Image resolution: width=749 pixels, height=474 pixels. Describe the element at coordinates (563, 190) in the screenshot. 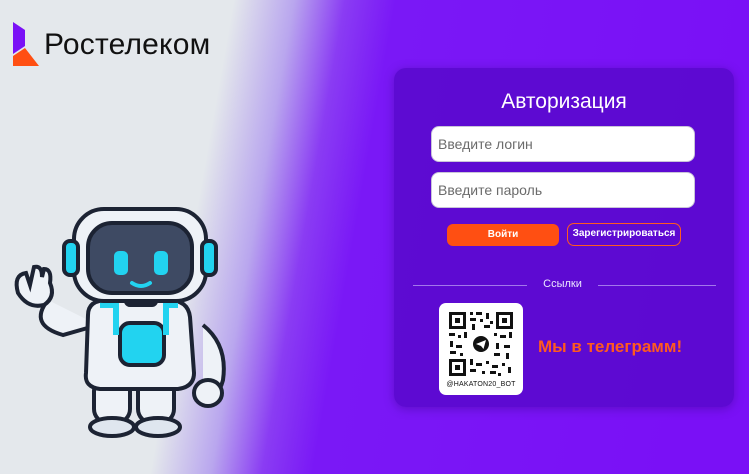

I see `password-input` at that location.